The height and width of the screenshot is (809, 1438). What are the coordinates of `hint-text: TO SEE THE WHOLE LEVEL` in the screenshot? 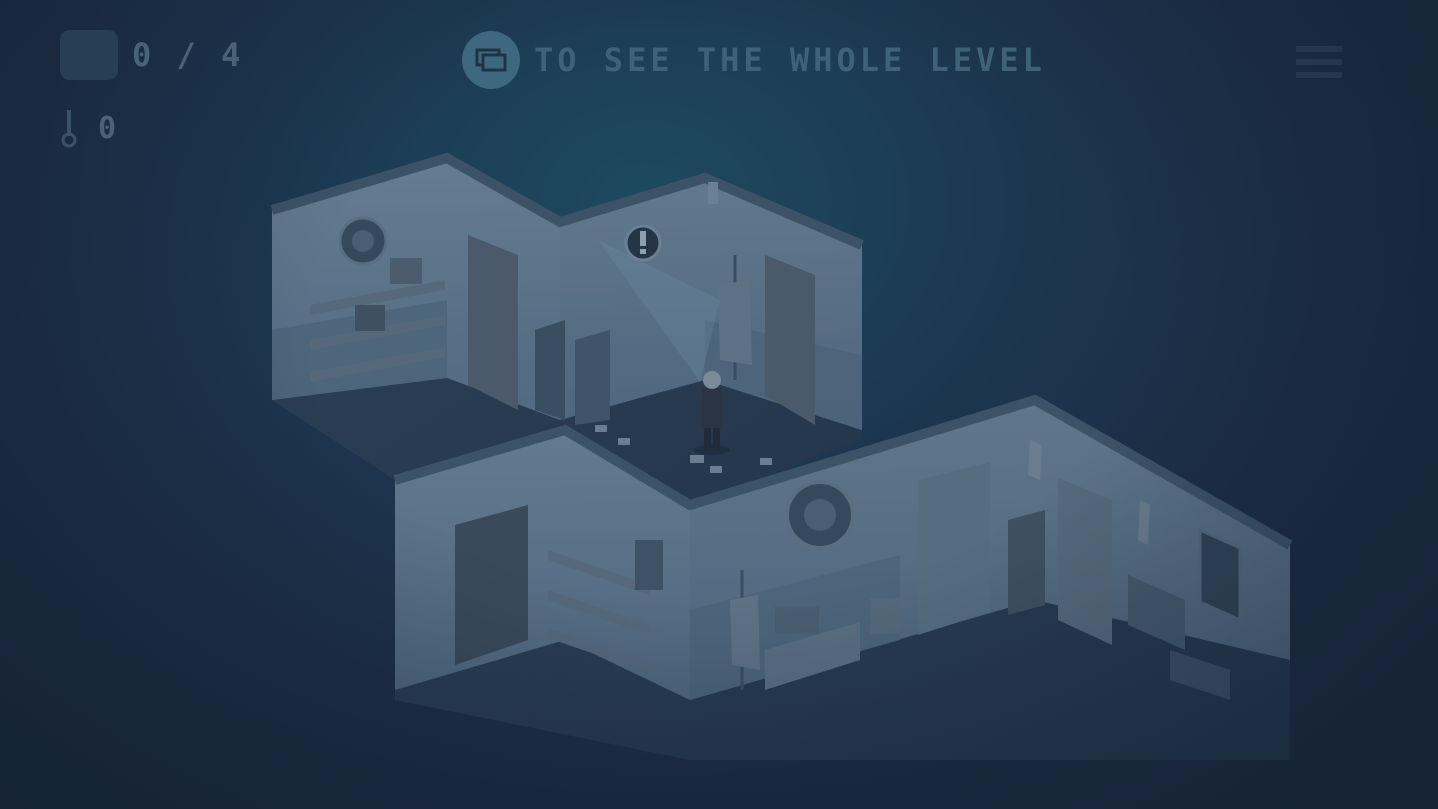 It's located at (790, 60).